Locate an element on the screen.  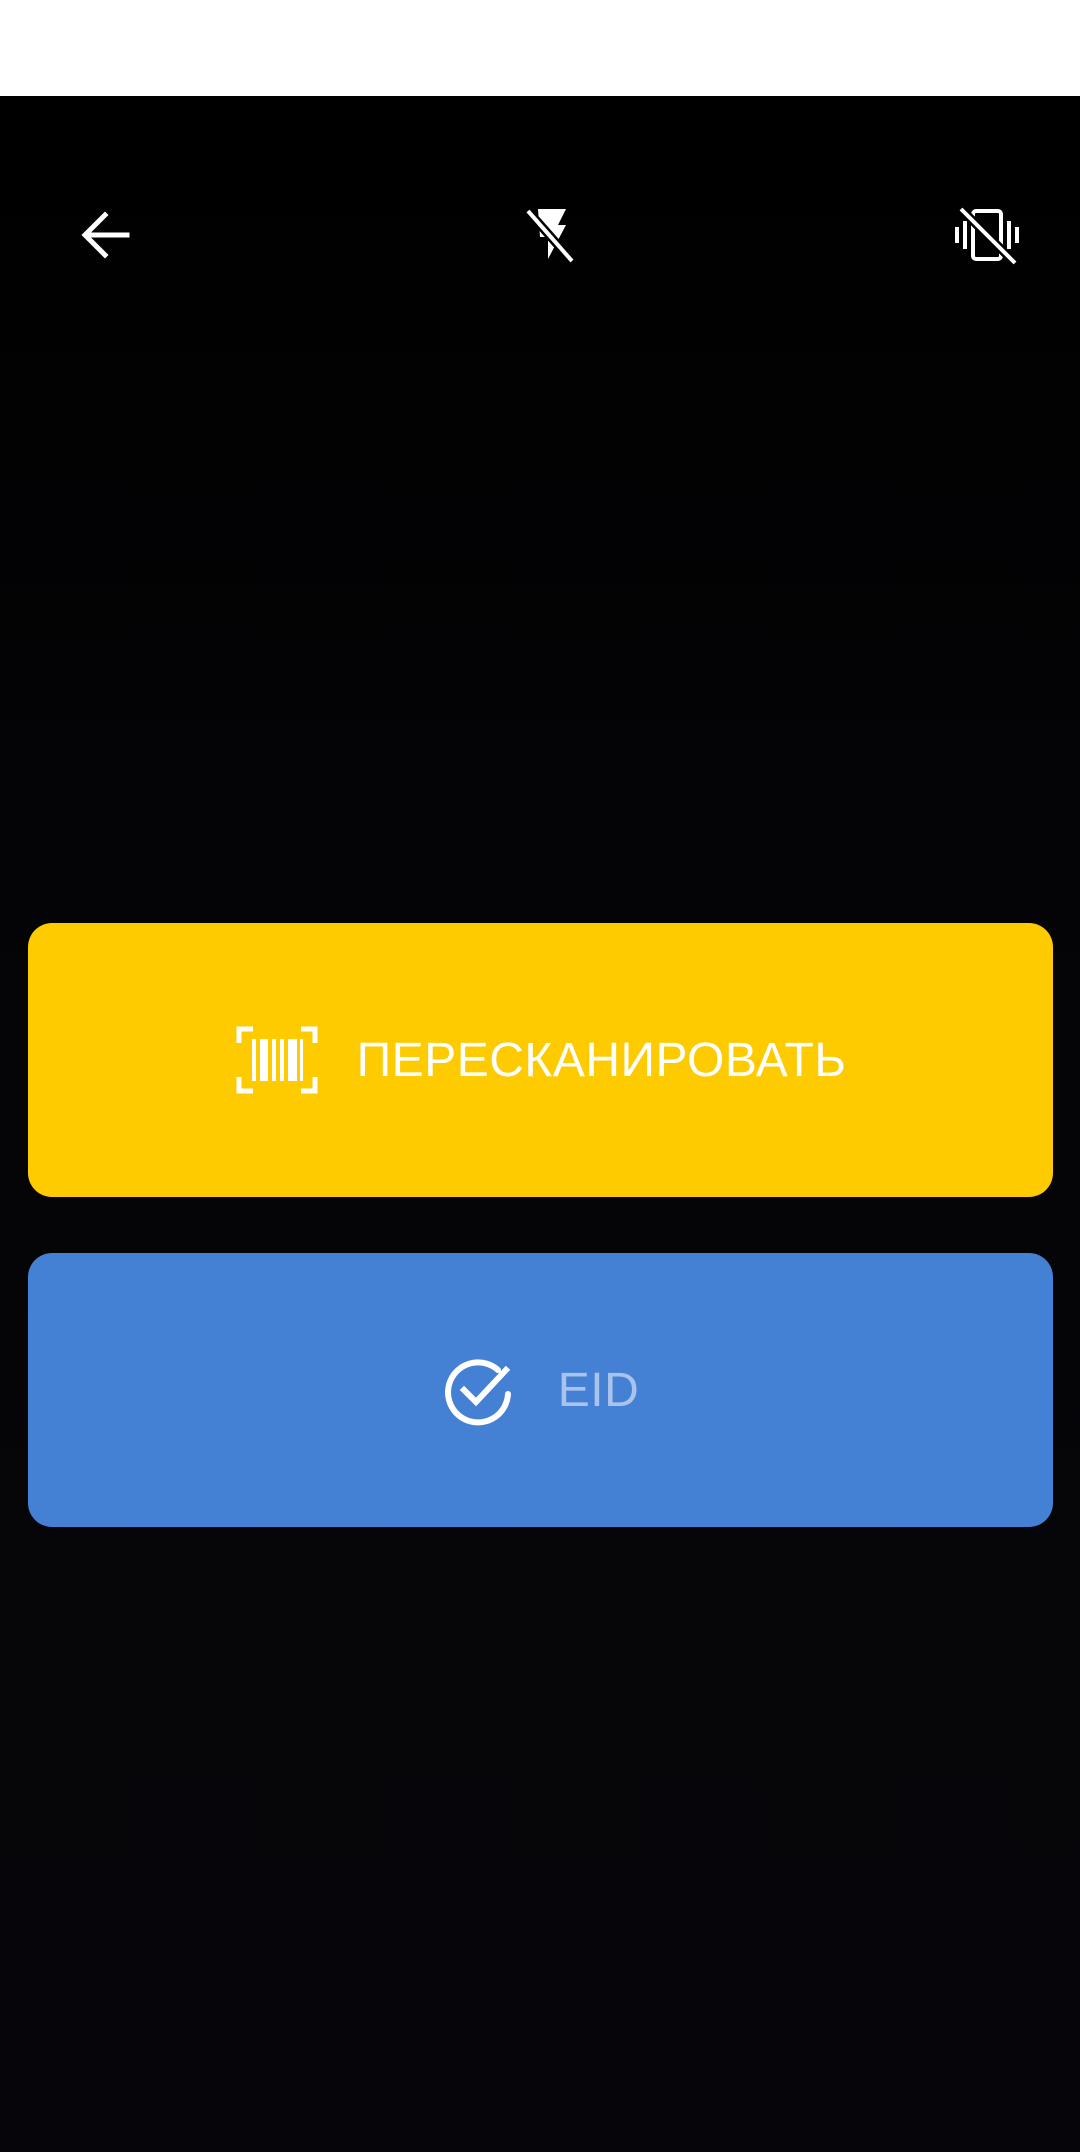
flash-toggle-button is located at coordinates (550, 235).